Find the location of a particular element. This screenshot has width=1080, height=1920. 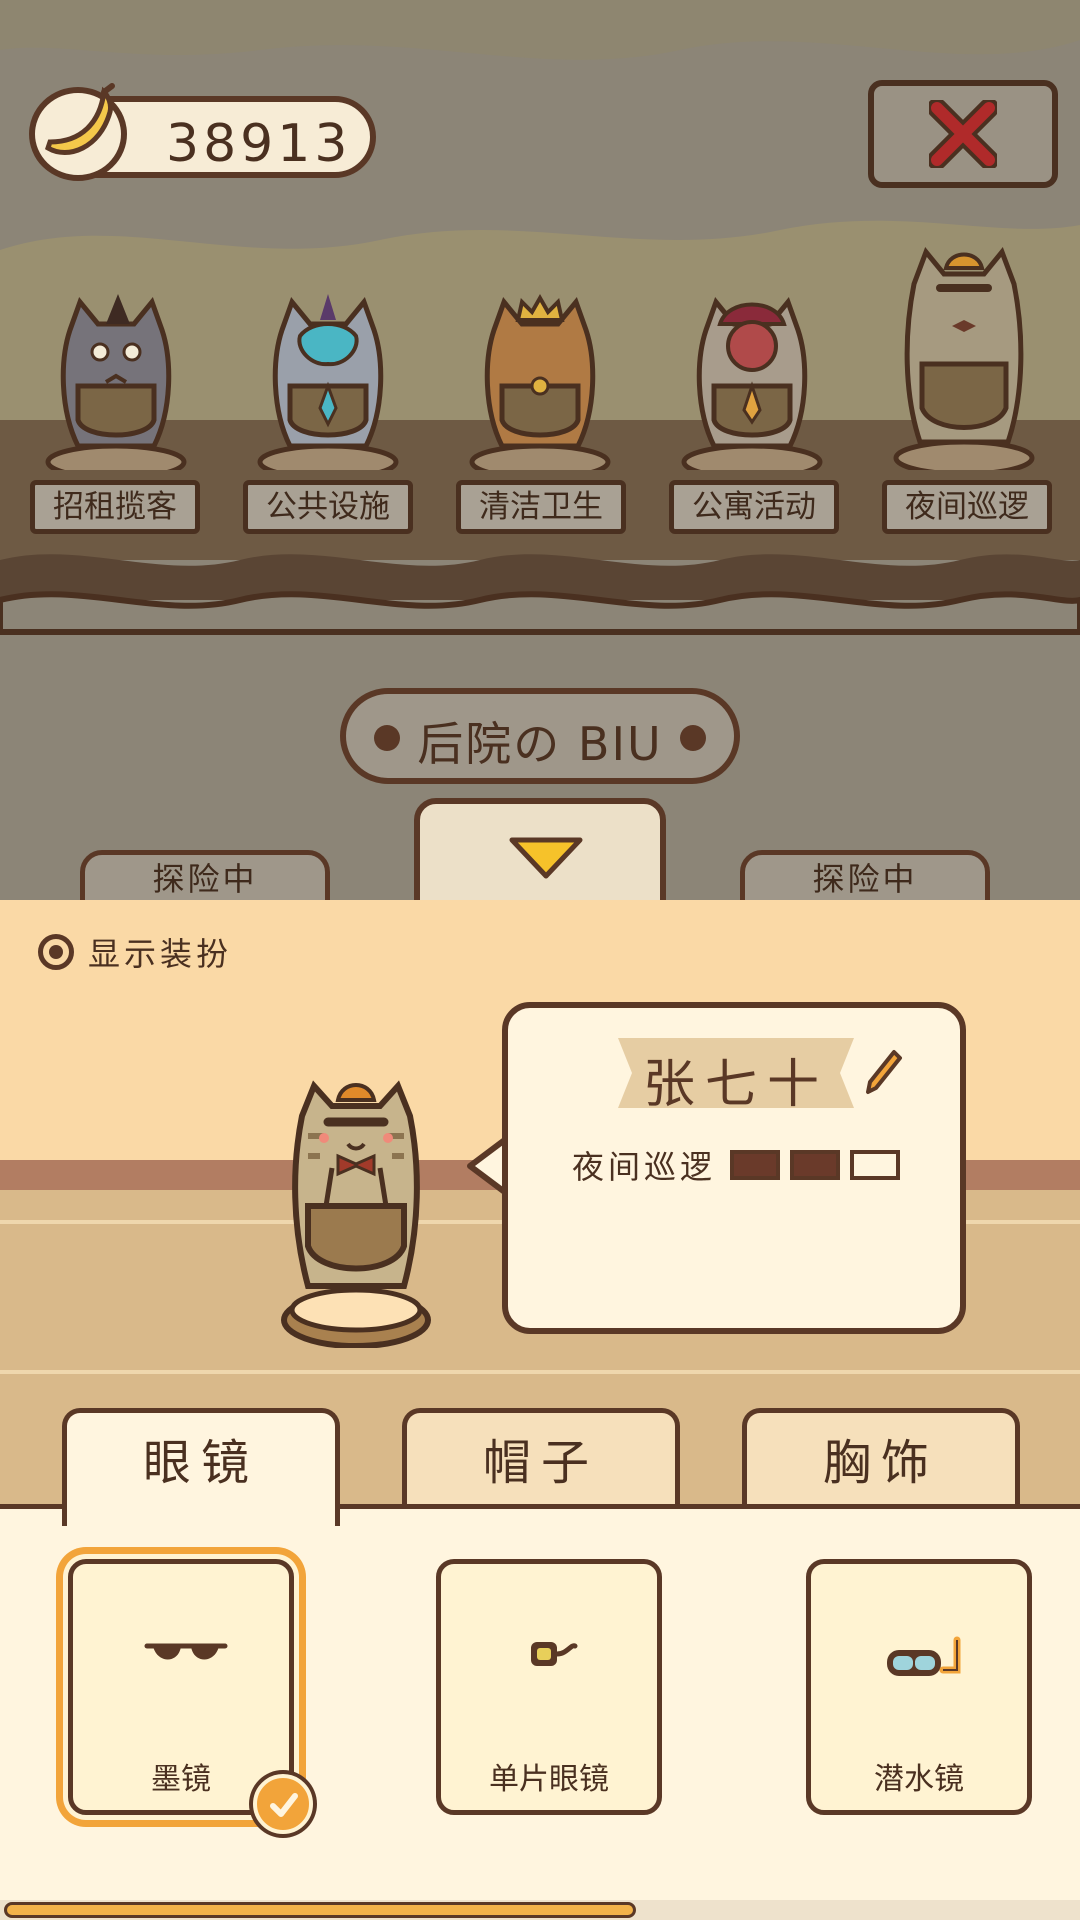

station-label-patrol: 夜间巡逻 is located at coordinates (967, 507).